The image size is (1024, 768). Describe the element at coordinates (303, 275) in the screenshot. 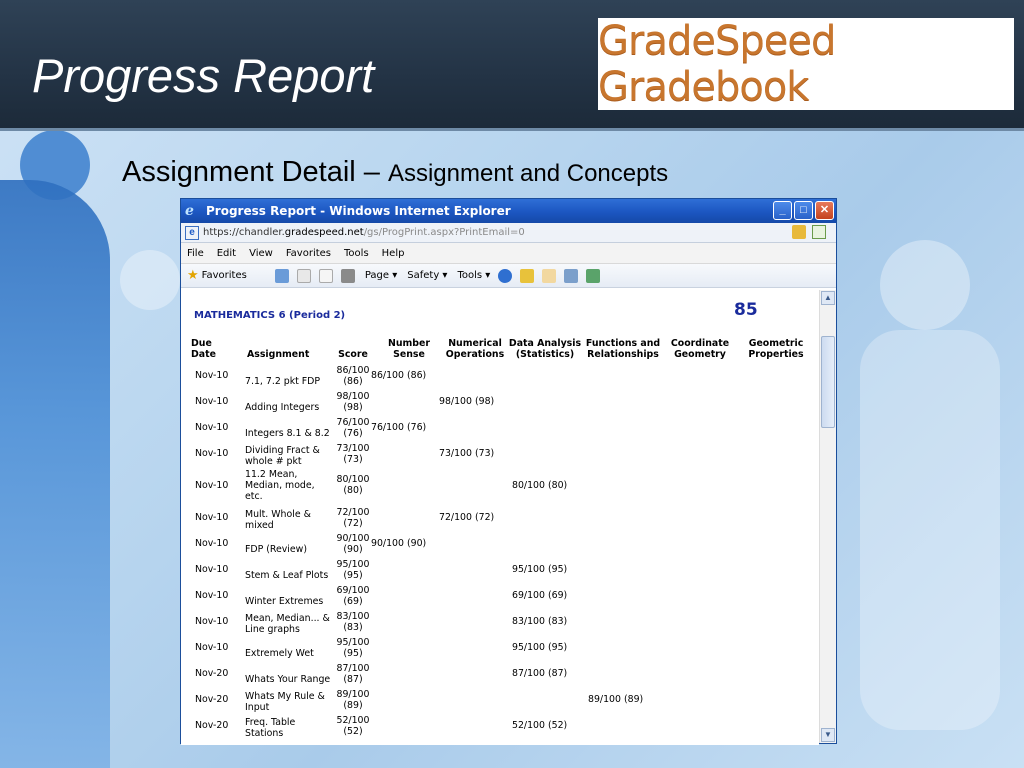

I see `feeds-icon` at that location.